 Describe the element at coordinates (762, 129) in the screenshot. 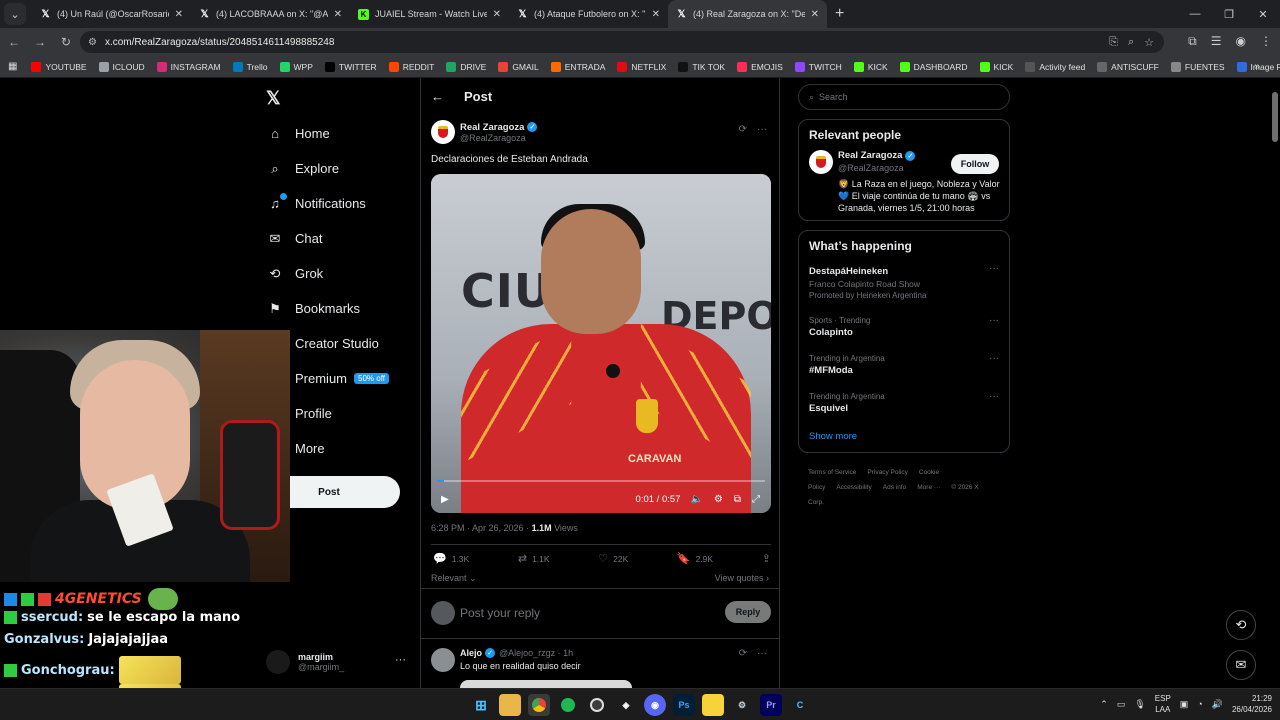

I see `post-more-icon: ···` at that location.